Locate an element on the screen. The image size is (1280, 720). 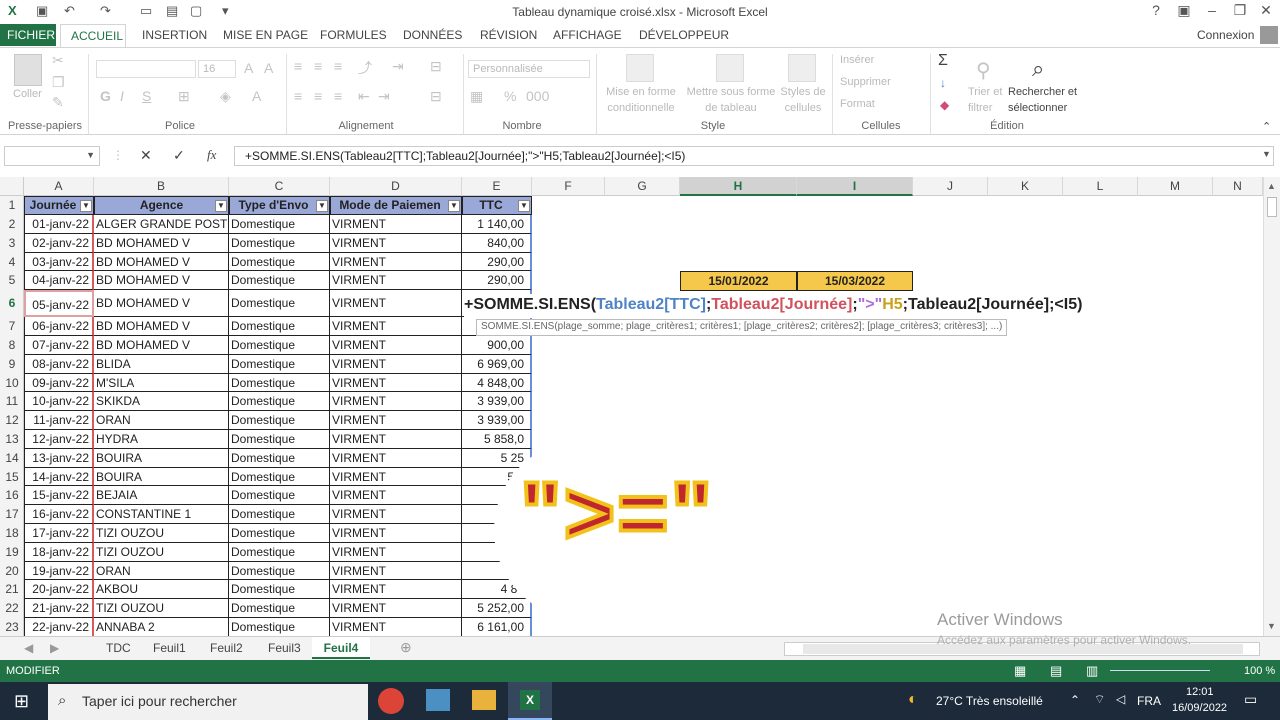
tab-accueil: ACCUEIL is located at coordinates (93, 36).